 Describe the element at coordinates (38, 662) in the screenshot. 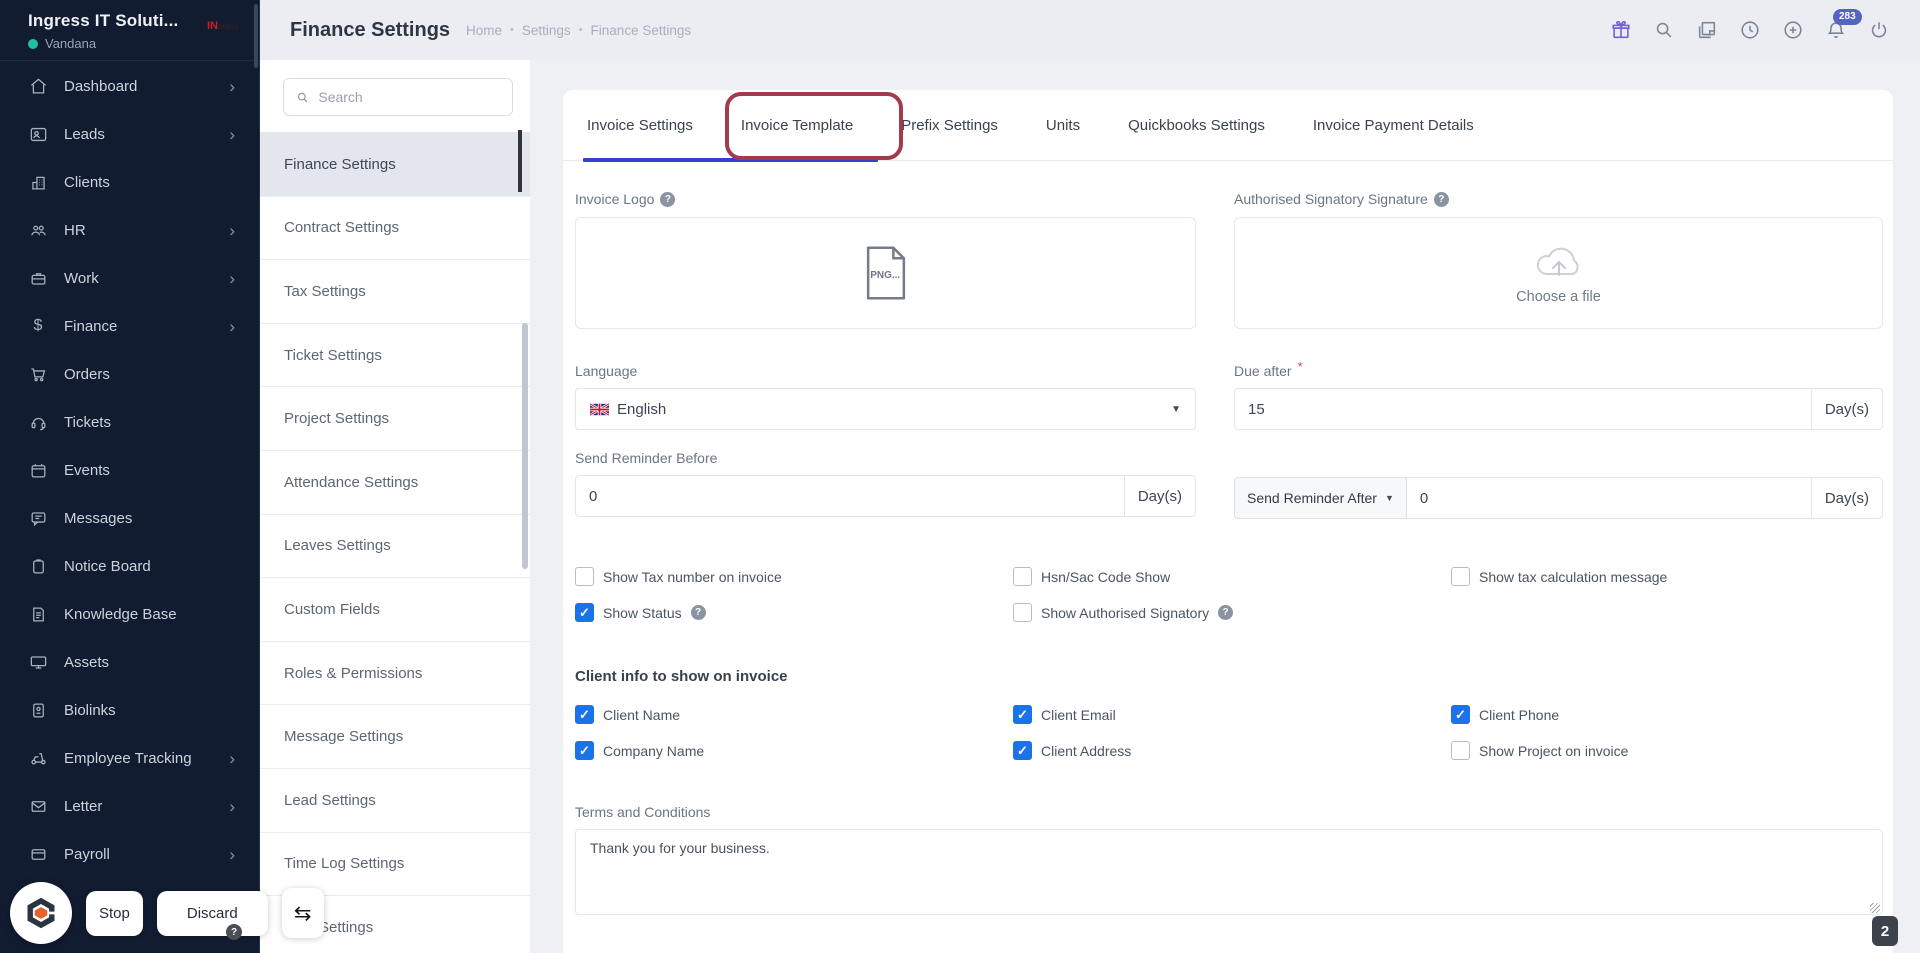

I see `monitor-icon` at that location.